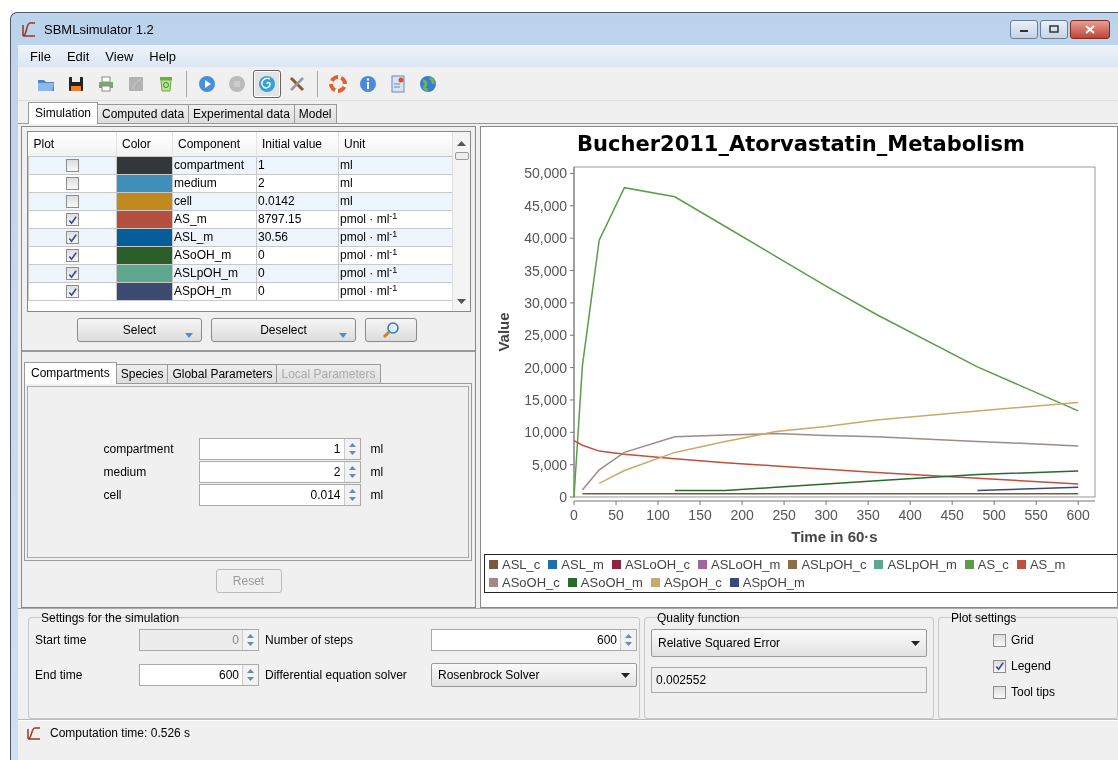 The height and width of the screenshot is (760, 1118). I want to click on axis-tick-label: 350, so click(868, 515).